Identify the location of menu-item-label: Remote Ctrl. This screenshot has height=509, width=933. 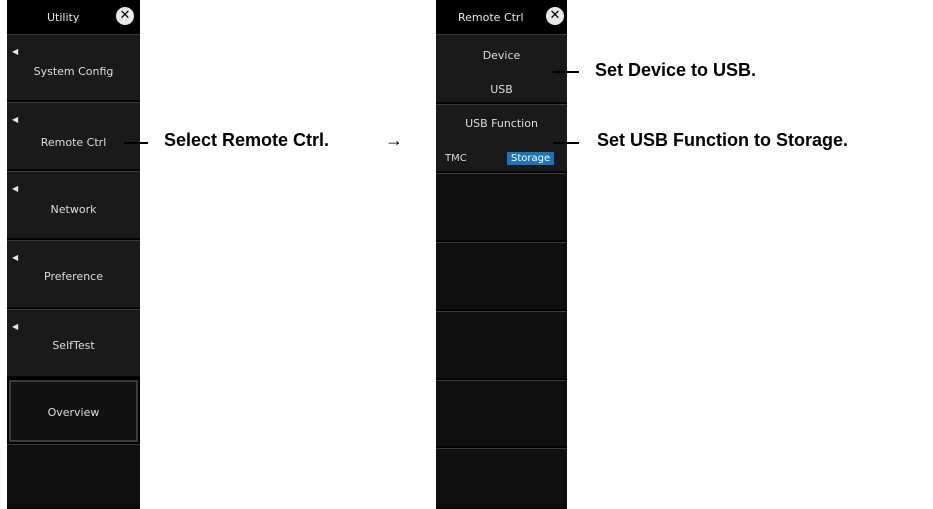
(73, 142).